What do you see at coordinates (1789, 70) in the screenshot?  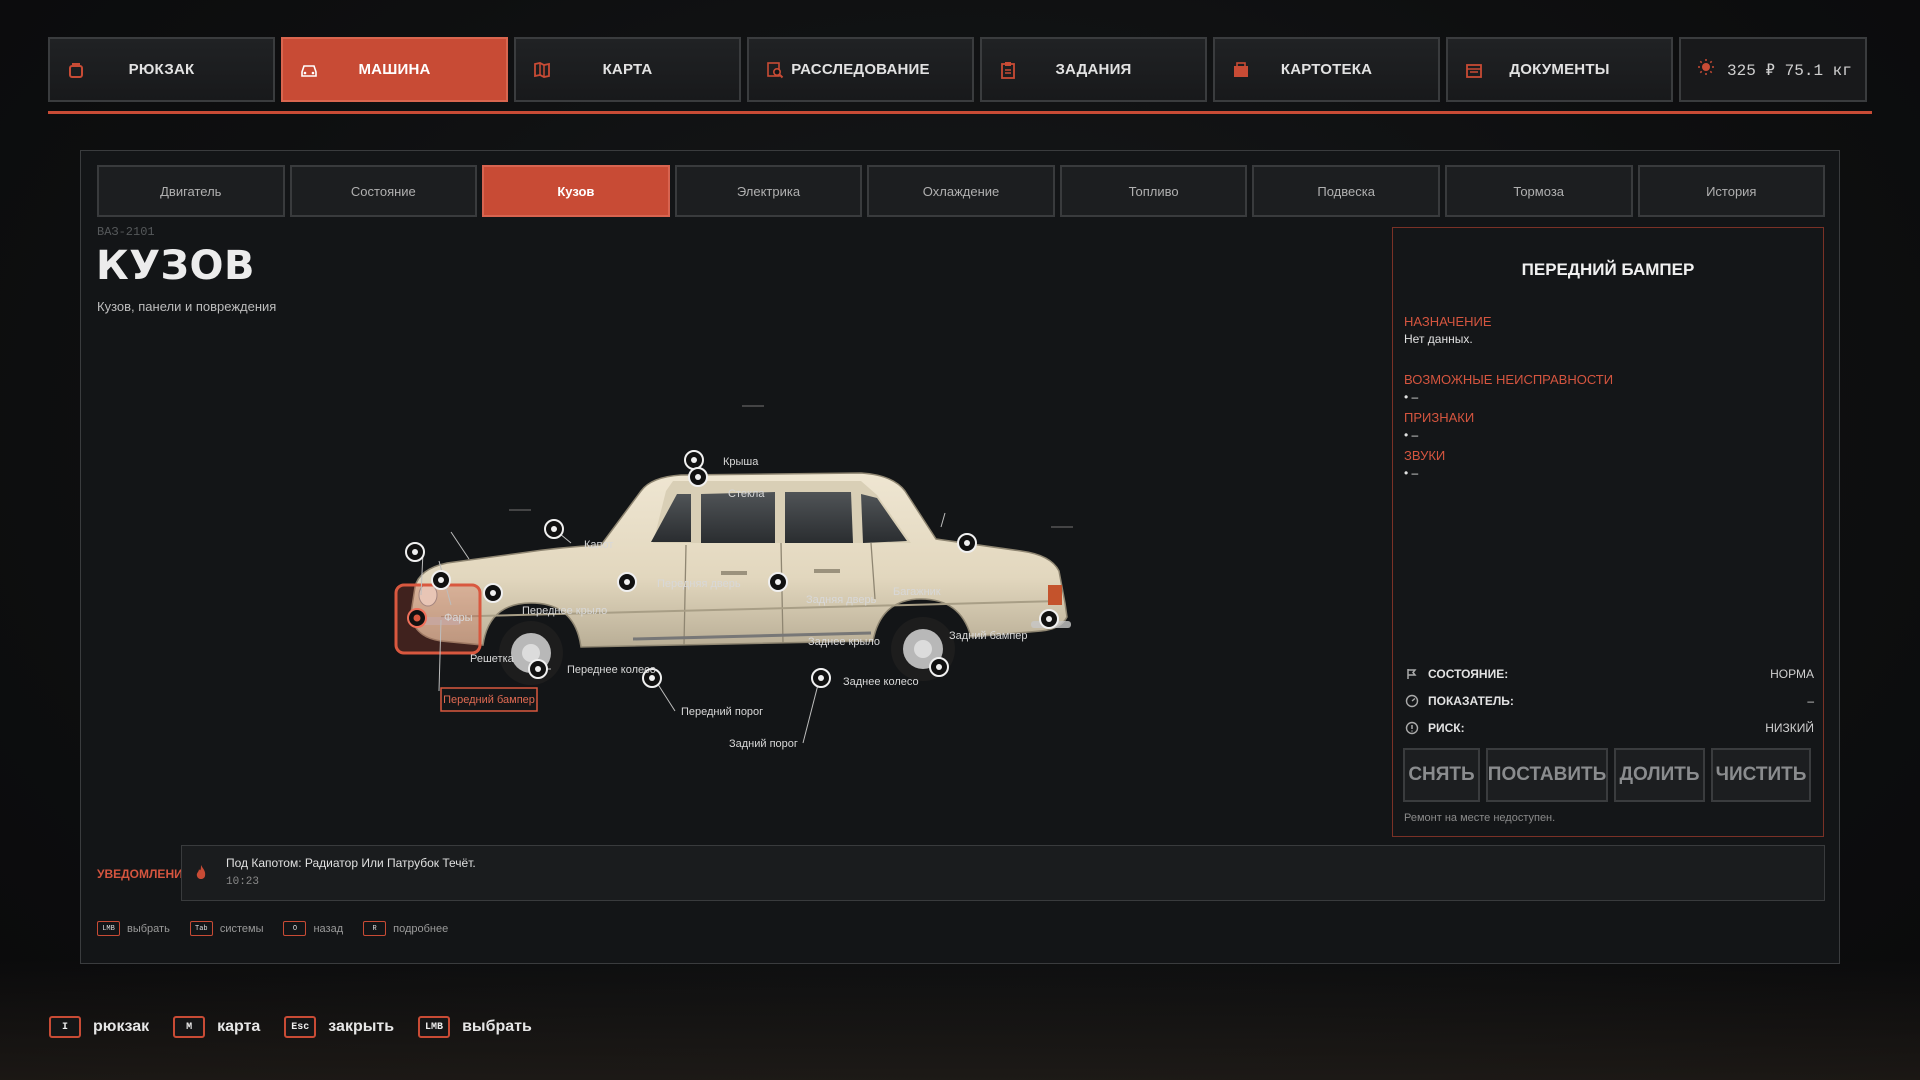 I see `money-weight-text: 325 ₽ 75.1 кг` at bounding box center [1789, 70].